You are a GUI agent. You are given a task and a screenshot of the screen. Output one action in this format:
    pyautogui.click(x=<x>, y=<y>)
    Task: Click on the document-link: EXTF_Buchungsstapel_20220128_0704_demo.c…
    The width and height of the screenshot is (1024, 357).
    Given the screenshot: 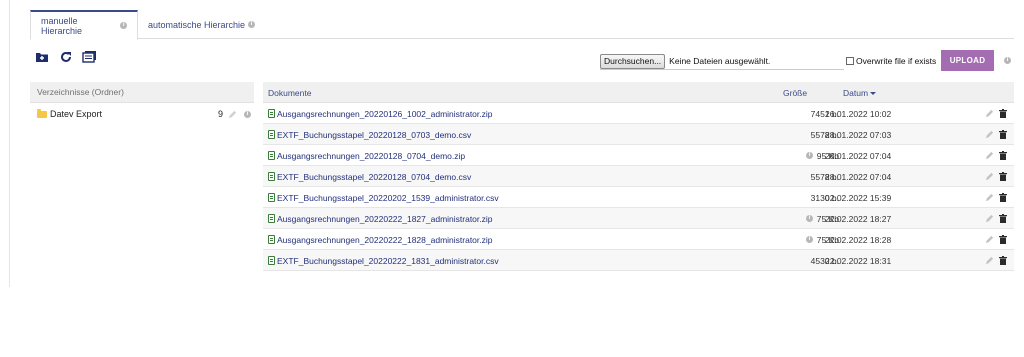 What is the action you would take?
    pyautogui.click(x=374, y=177)
    